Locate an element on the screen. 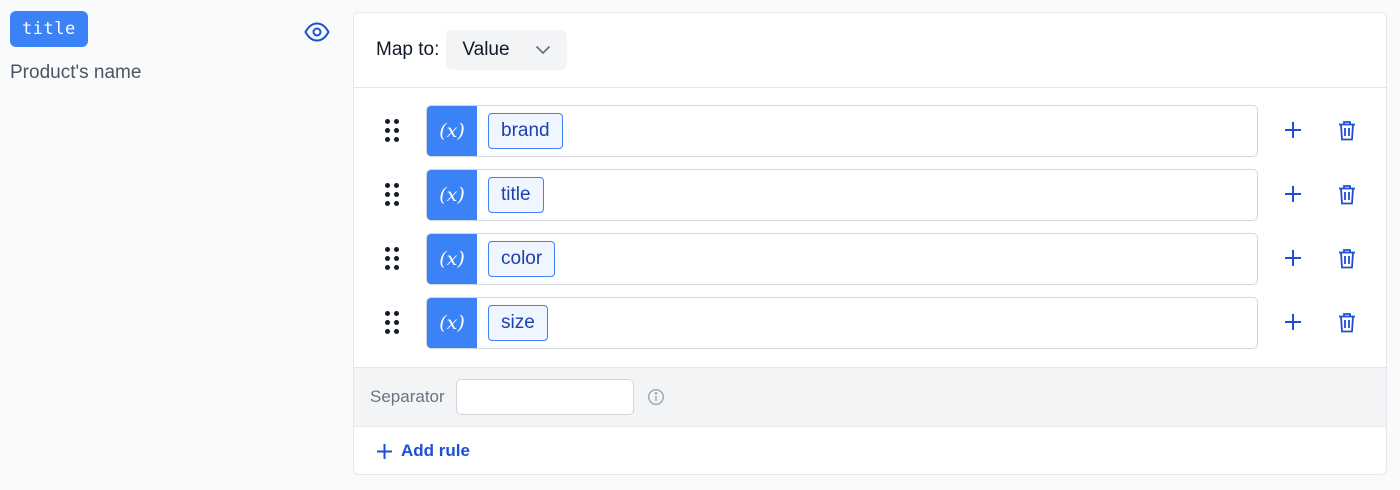 This screenshot has width=1400, height=490. info-icon is located at coordinates (656, 397).